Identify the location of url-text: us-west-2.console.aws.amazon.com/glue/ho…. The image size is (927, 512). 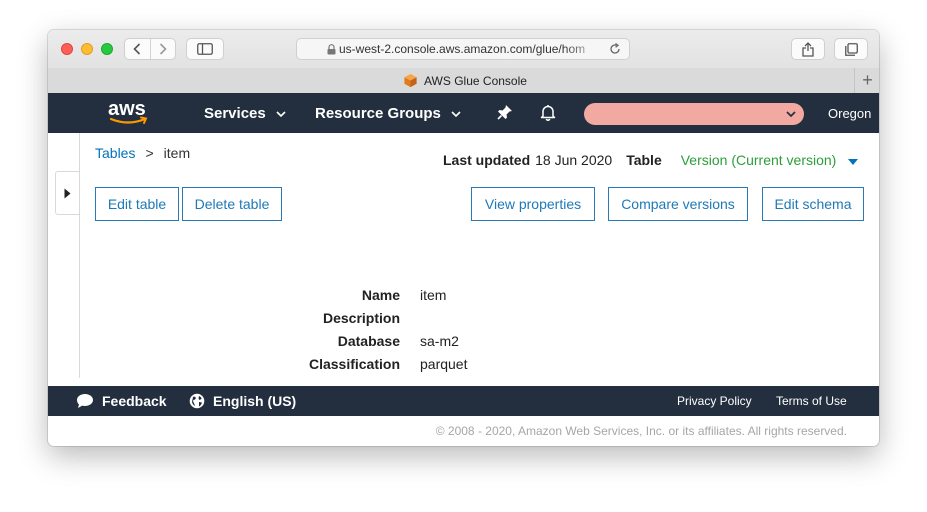
(462, 49).